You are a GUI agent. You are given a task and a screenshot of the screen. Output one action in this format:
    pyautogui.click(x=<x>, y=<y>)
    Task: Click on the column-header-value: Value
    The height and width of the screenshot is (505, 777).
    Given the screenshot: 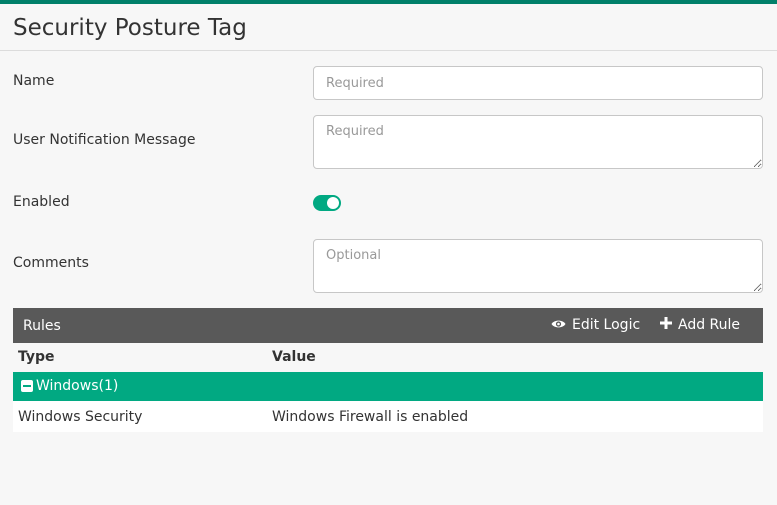 What is the action you would take?
    pyautogui.click(x=294, y=357)
    